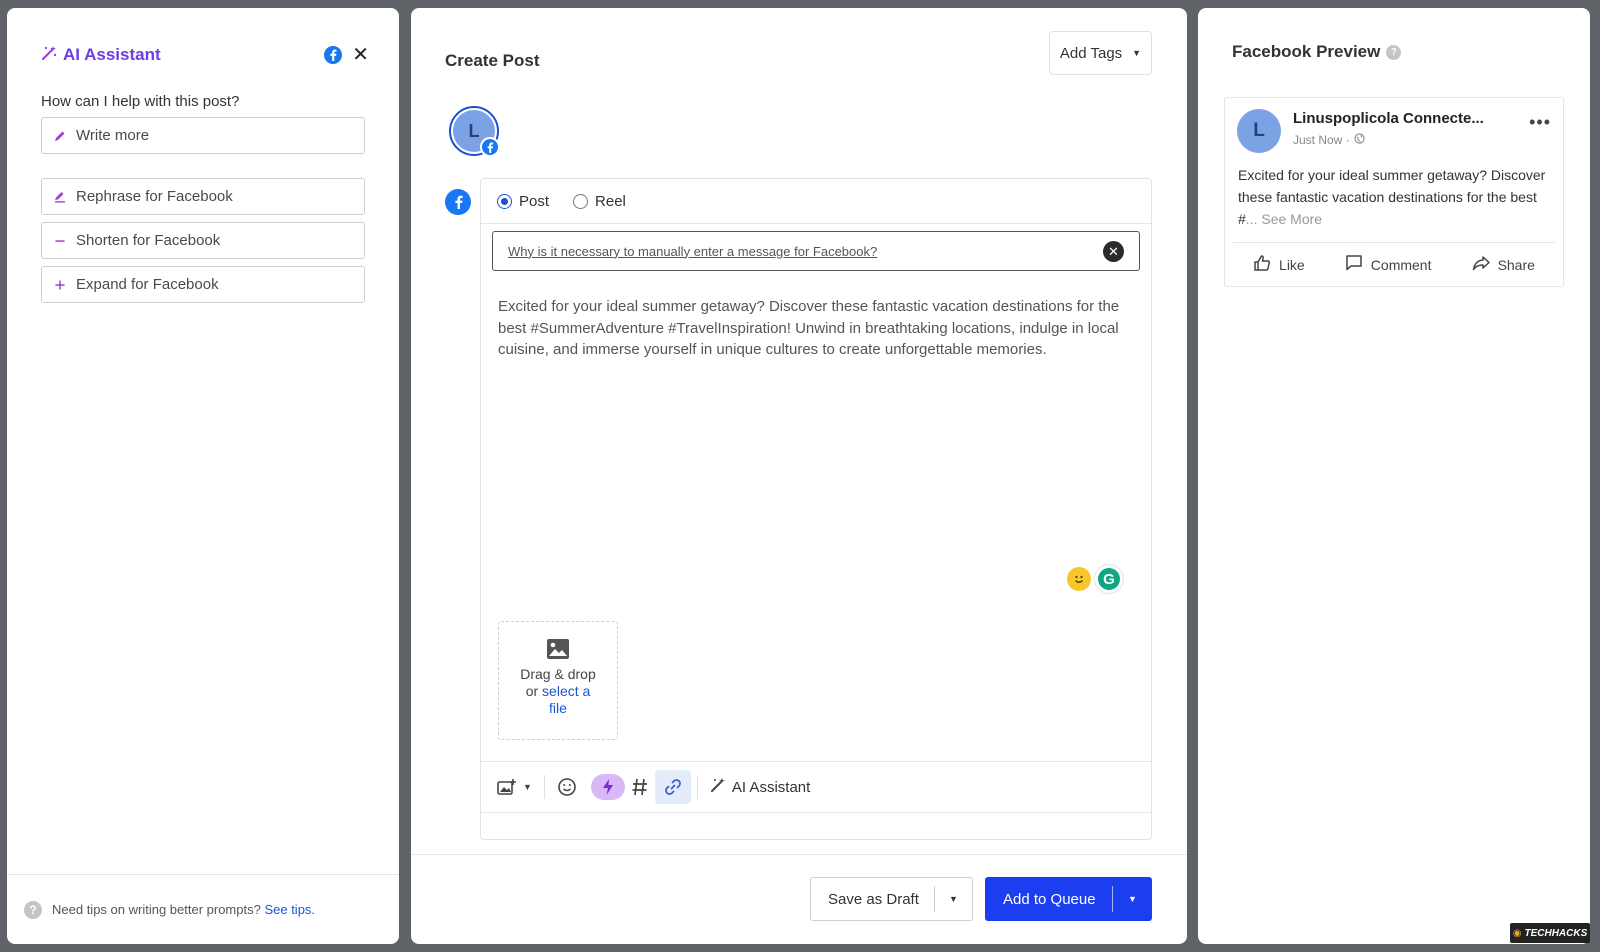  What do you see at coordinates (1266, 264) in the screenshot?
I see `thumbs-up-icon` at bounding box center [1266, 264].